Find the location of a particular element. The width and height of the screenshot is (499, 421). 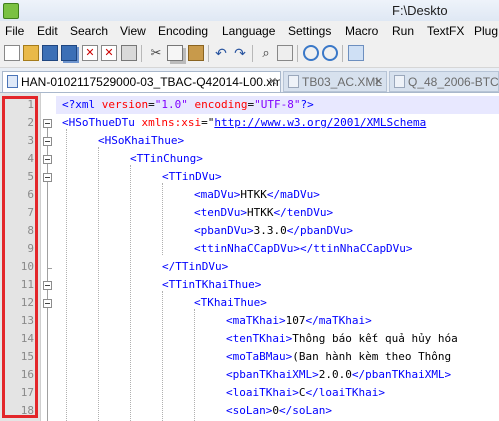

close-icon: ✕ is located at coordinates (90, 53).